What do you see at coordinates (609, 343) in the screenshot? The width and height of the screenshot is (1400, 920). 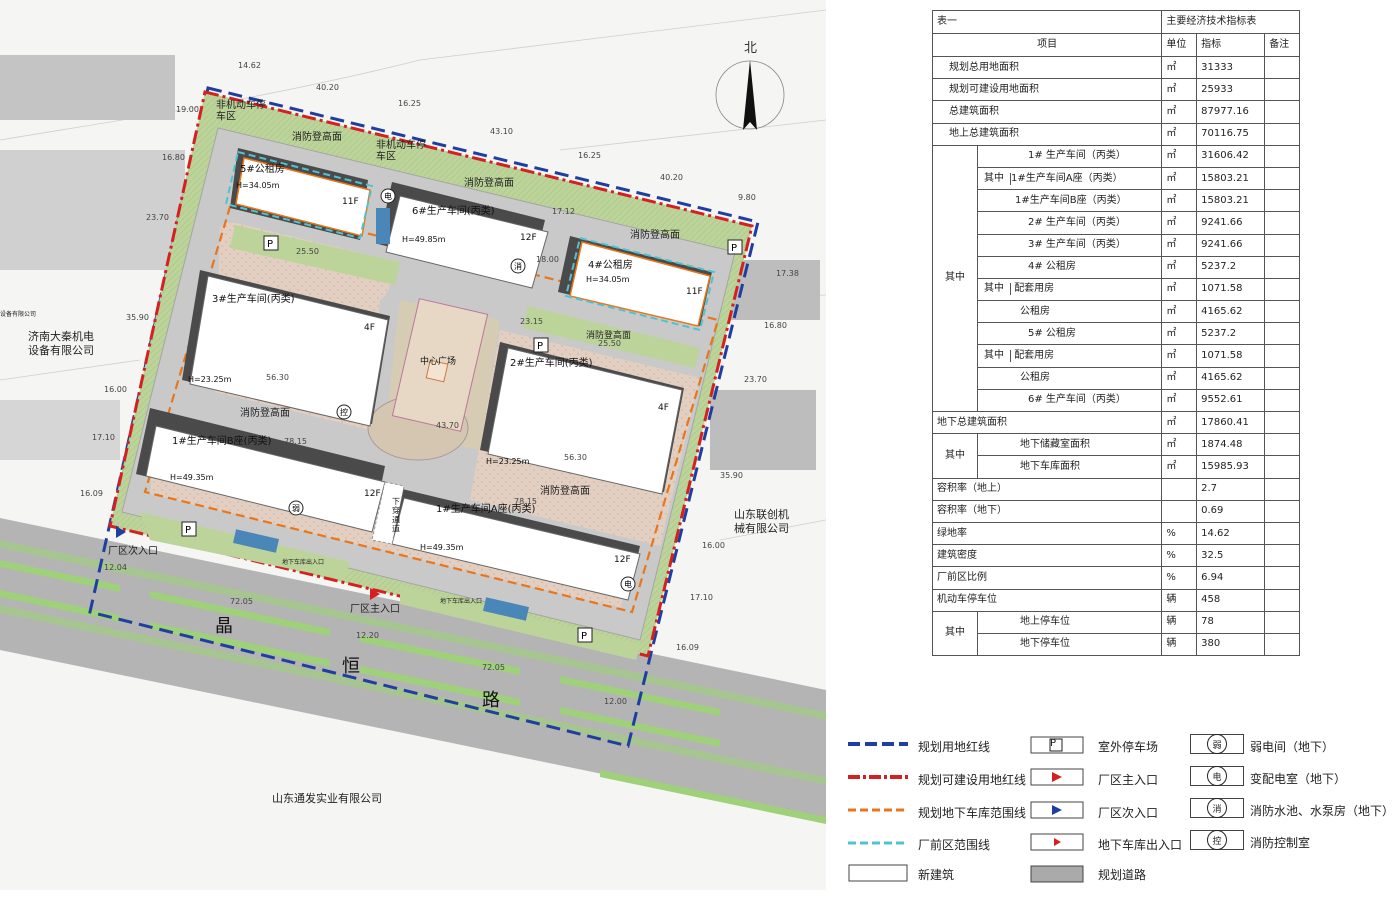 I see `svg-text: 25.50` at bounding box center [609, 343].